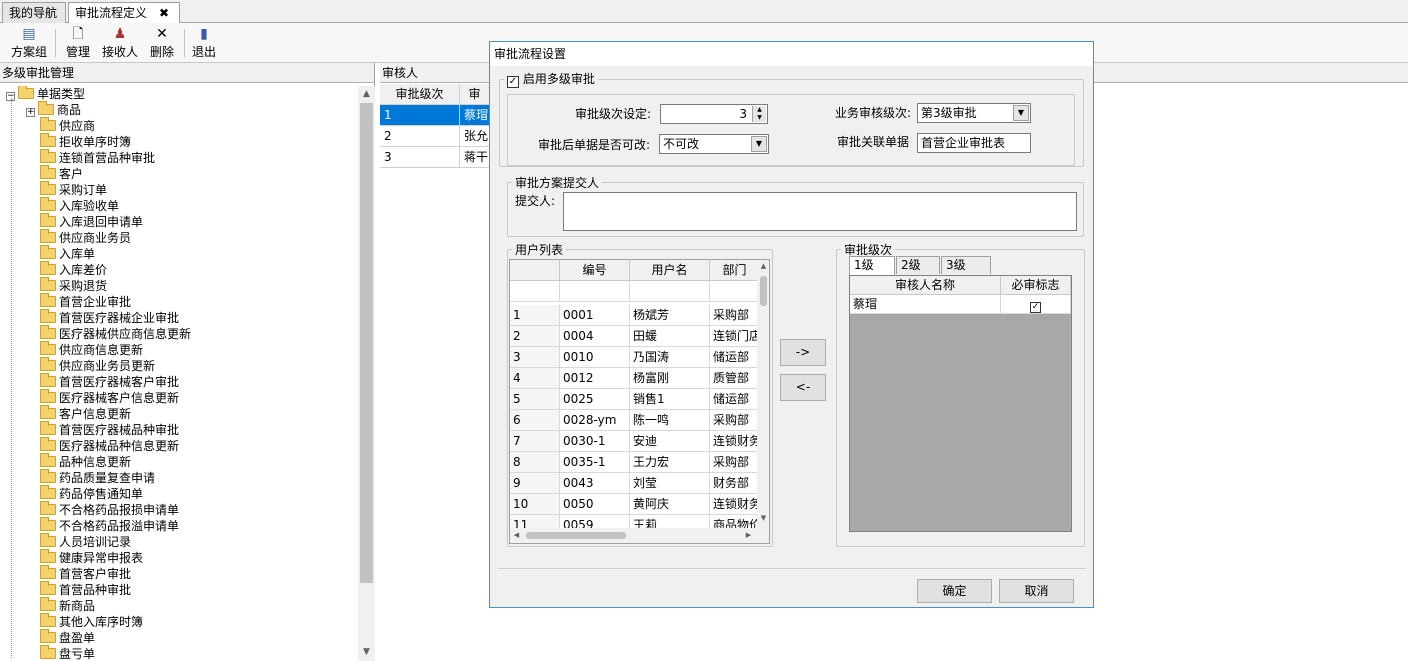  I want to click on tree-item: 拒收单序时簿, so click(85, 141).